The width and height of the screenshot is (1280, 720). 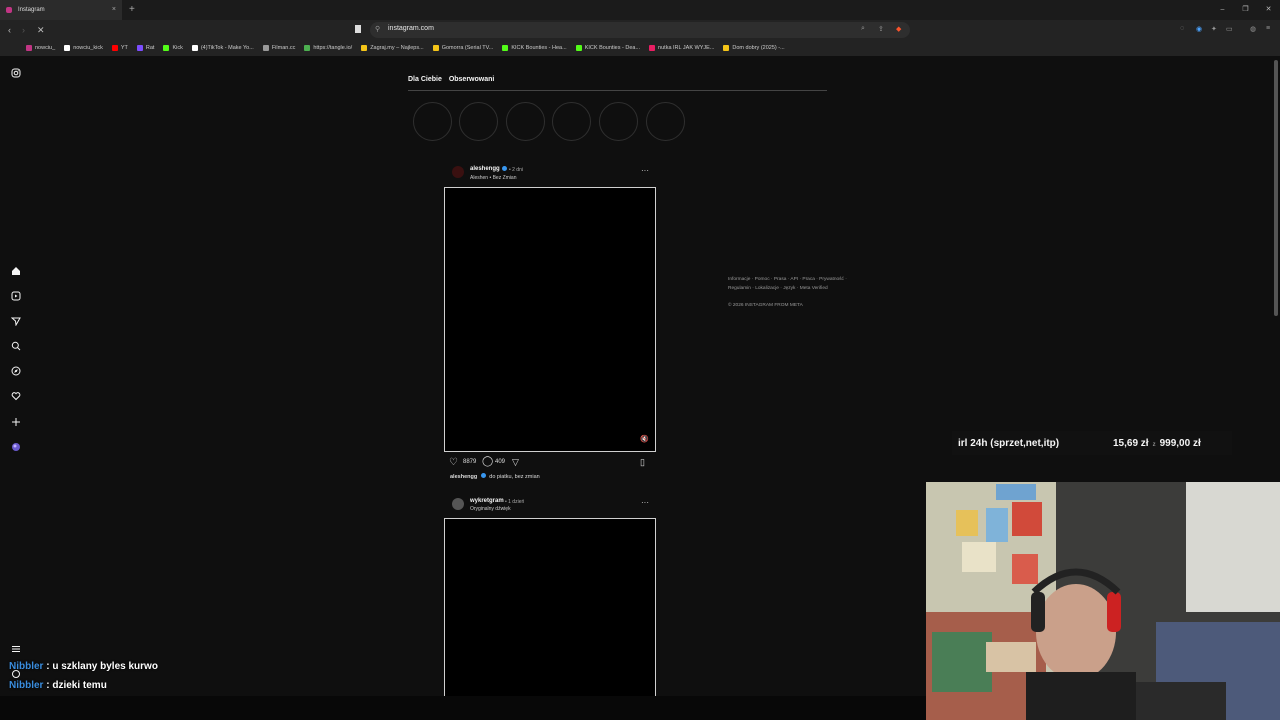 What do you see at coordinates (487, 461) in the screenshot?
I see `comment-icon: ◯` at bounding box center [487, 461].